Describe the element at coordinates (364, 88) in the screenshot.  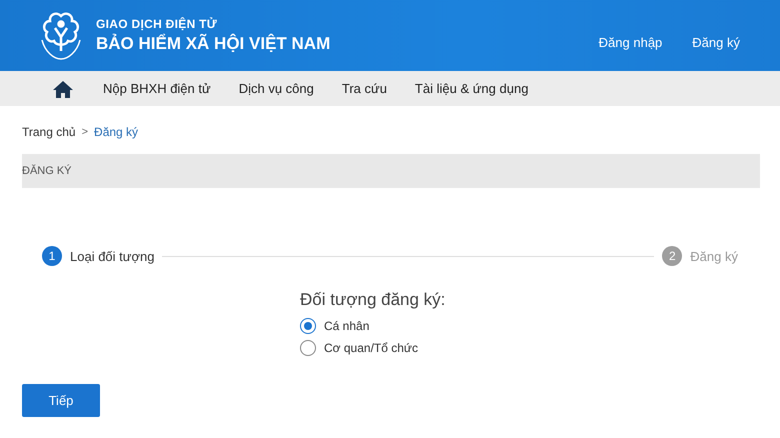
I see `nav-item: Tra cứu` at that location.